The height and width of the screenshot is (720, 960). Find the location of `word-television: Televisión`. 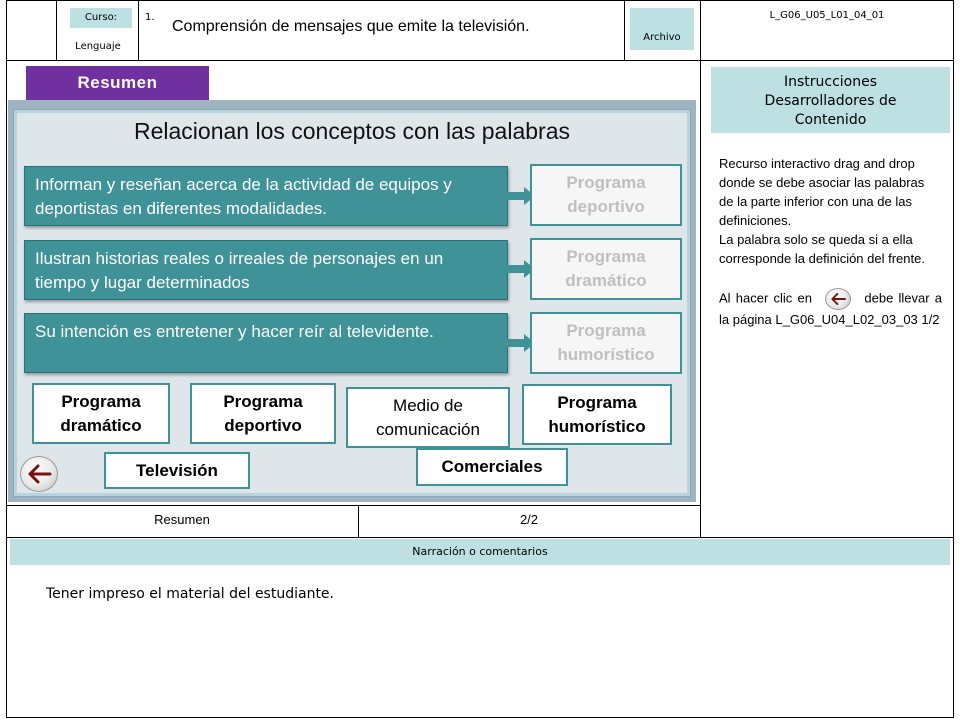

word-television: Televisión is located at coordinates (177, 470).